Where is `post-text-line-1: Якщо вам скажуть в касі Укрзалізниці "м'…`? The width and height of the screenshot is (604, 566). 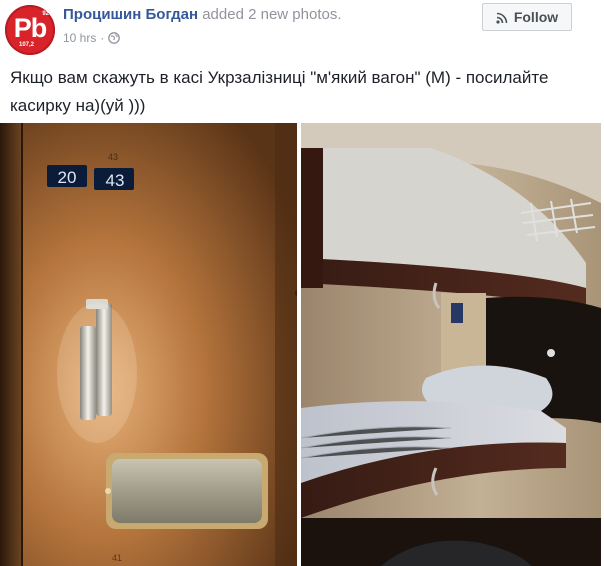
post-text-line-1: Якщо вам скажуть в касі Укрзалізниці "м'… is located at coordinates (279, 77).